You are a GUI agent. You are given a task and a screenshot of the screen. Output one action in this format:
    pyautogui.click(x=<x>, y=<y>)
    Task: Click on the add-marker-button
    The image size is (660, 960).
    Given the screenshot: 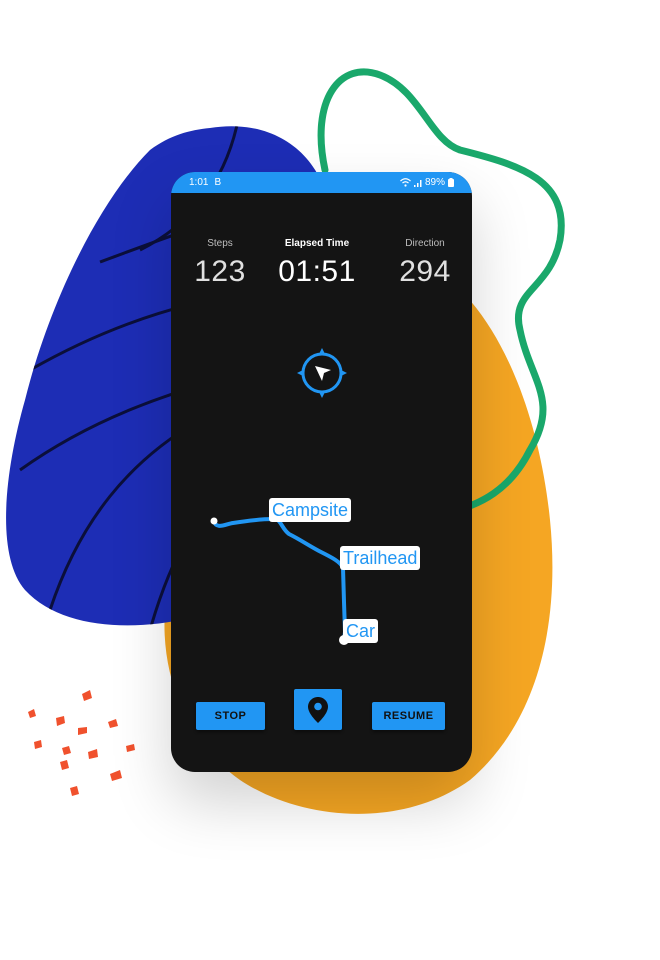 What is the action you would take?
    pyautogui.click(x=318, y=709)
    